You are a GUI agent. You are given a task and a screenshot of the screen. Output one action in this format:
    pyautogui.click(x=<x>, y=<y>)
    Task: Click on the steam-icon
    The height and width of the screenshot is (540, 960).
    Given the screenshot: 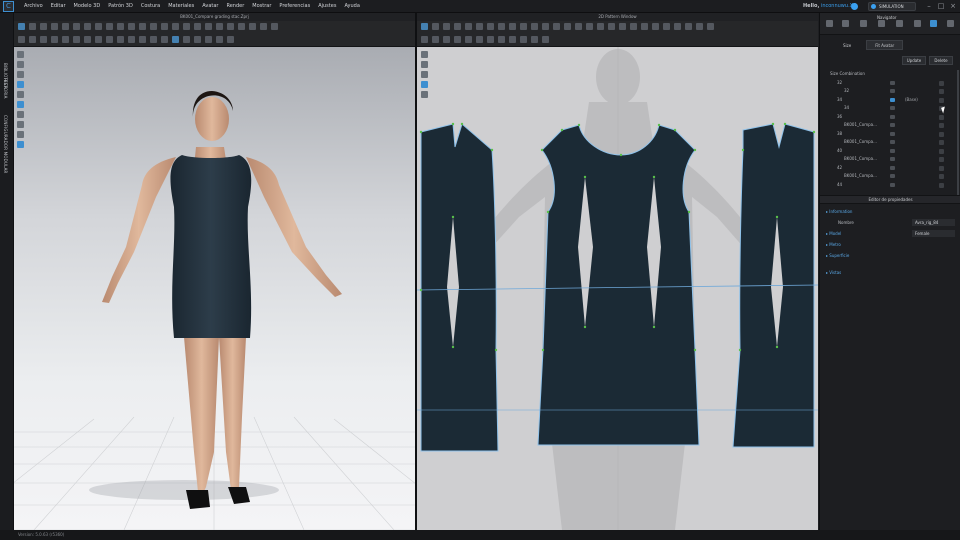 What is the action you would take?
    pyautogui.click(x=109, y=26)
    